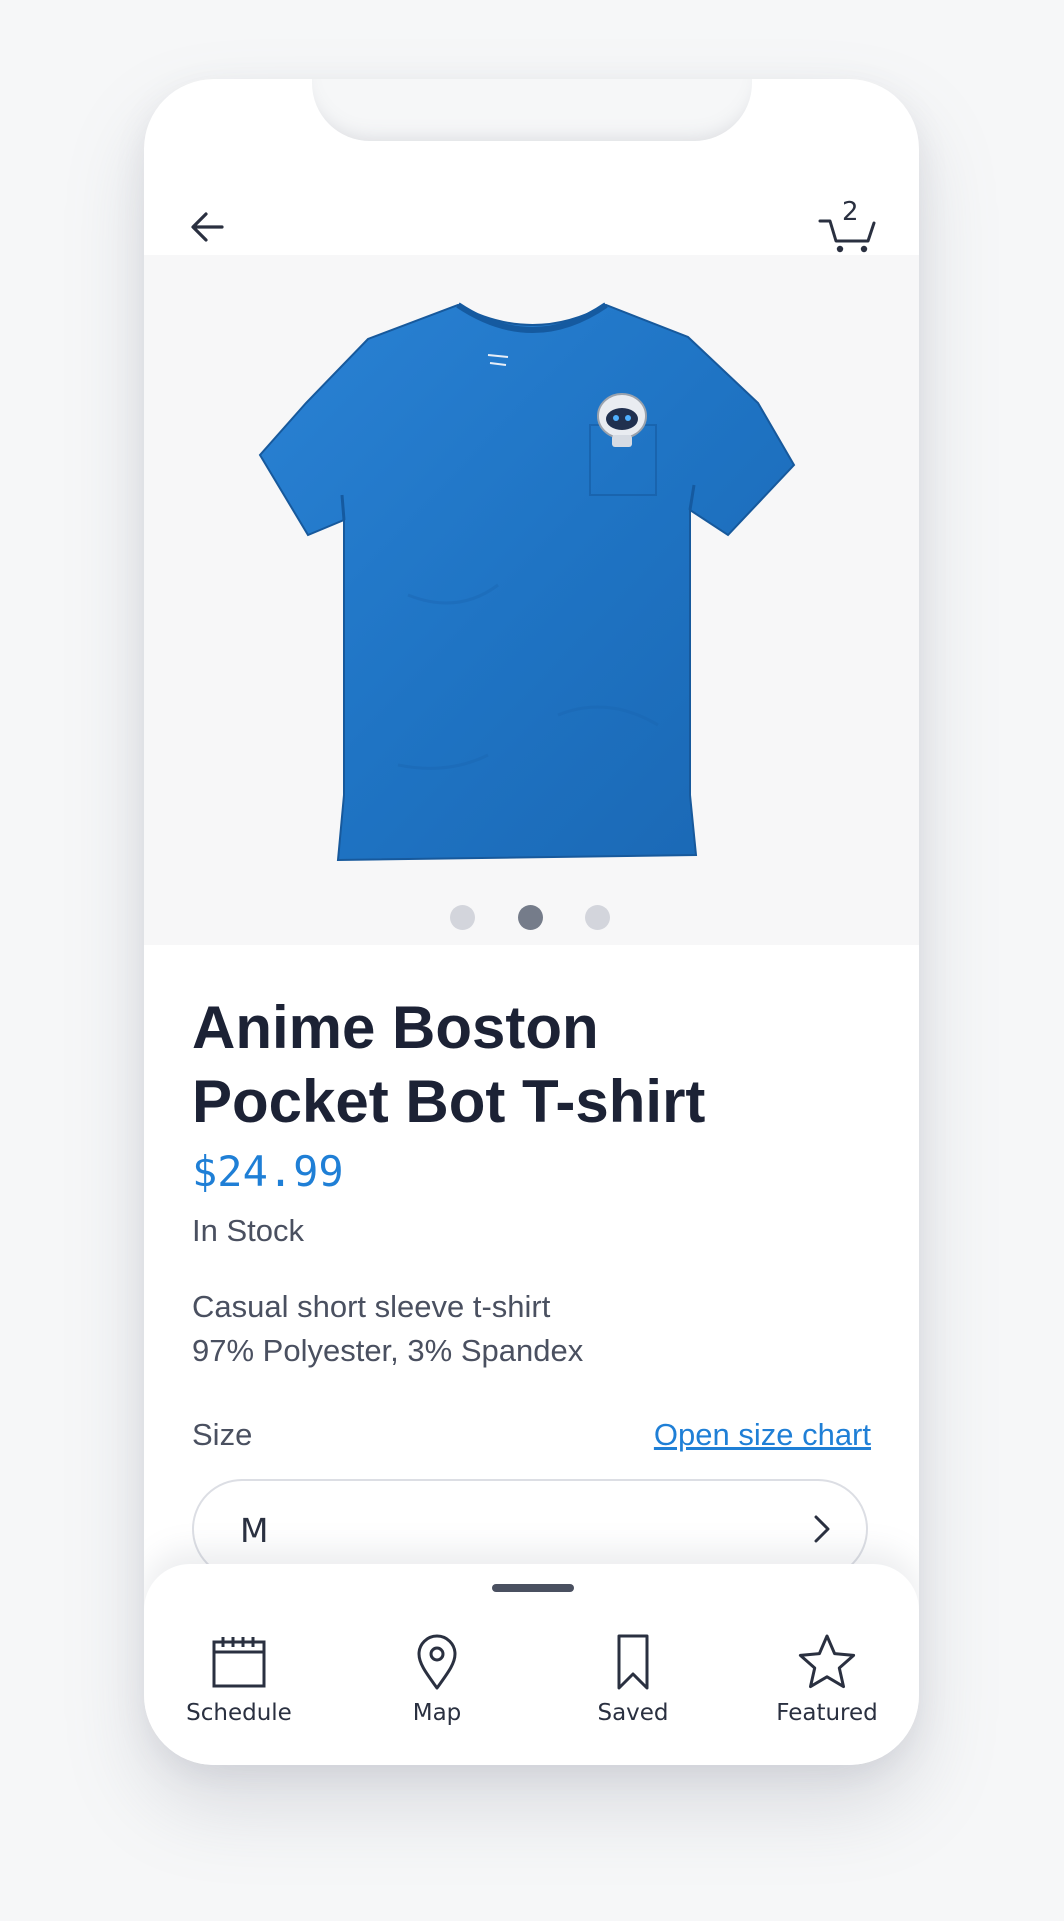 The height and width of the screenshot is (1921, 1064). What do you see at coordinates (827, 1713) in the screenshot?
I see `nav-label-featured: Featured` at bounding box center [827, 1713].